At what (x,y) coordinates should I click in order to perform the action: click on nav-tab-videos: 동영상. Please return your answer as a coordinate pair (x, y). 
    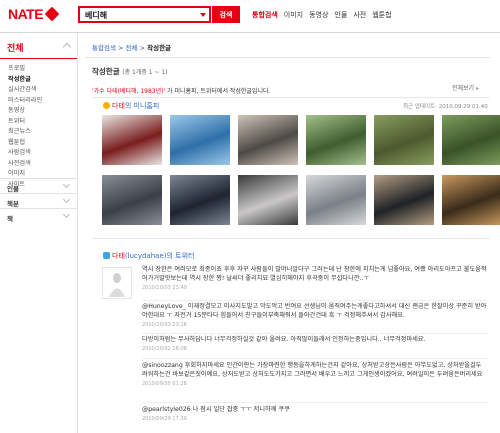
    Looking at the image, I should click on (318, 15).